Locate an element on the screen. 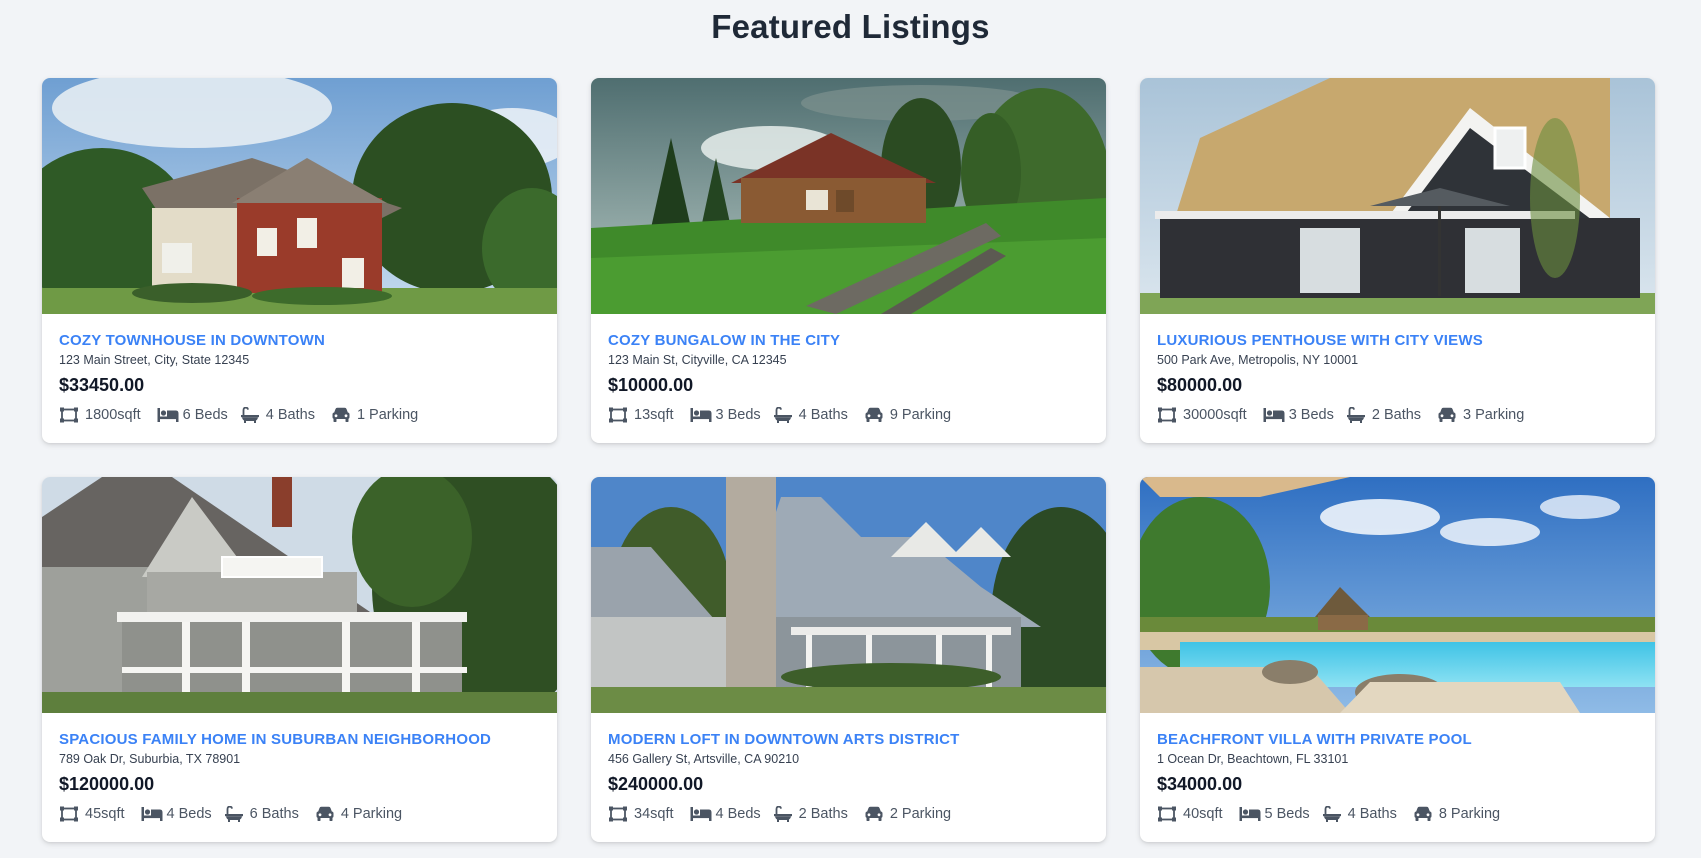  listing-title: MODERN LOFT IN DOWNTOWN ARTS DISTRICT is located at coordinates (848, 740).